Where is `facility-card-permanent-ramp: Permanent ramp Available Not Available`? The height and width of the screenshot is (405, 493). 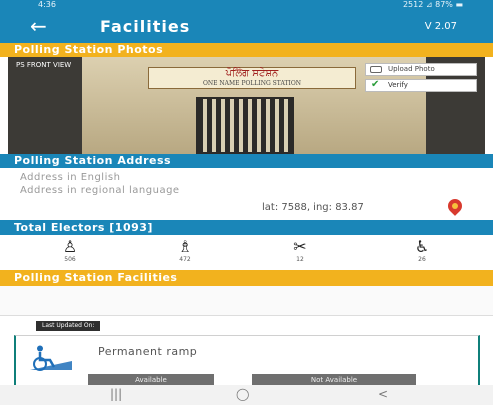
facility-card-permanent-ramp: Permanent ramp Available Not Available is located at coordinates (247, 360).